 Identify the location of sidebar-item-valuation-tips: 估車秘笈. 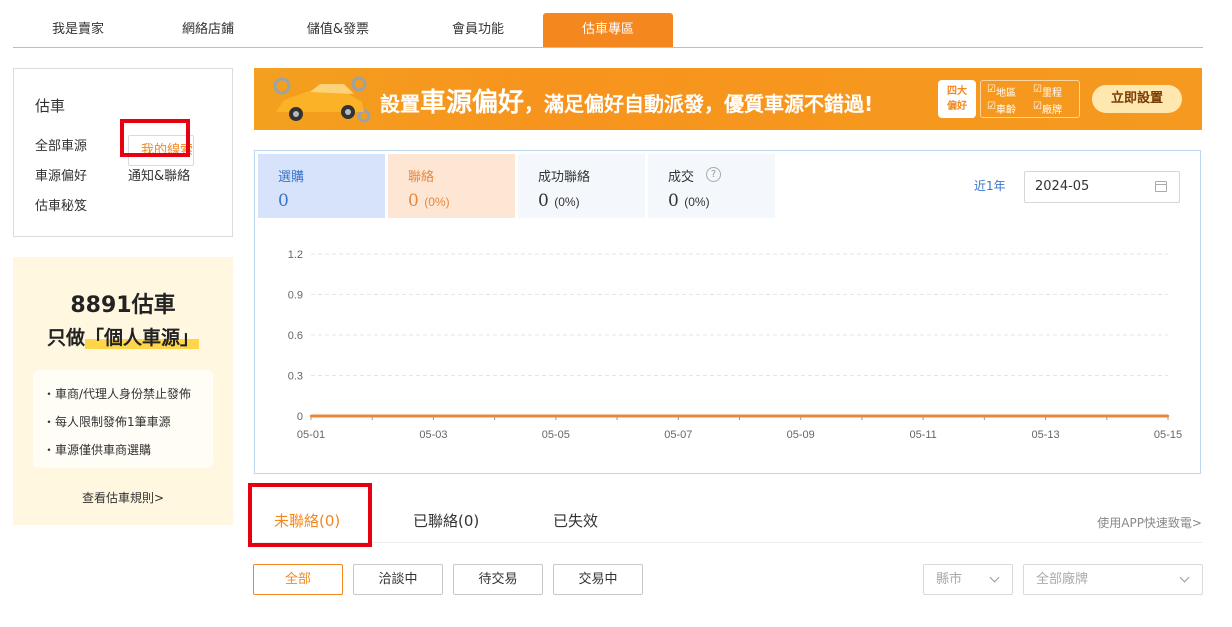
(61, 204).